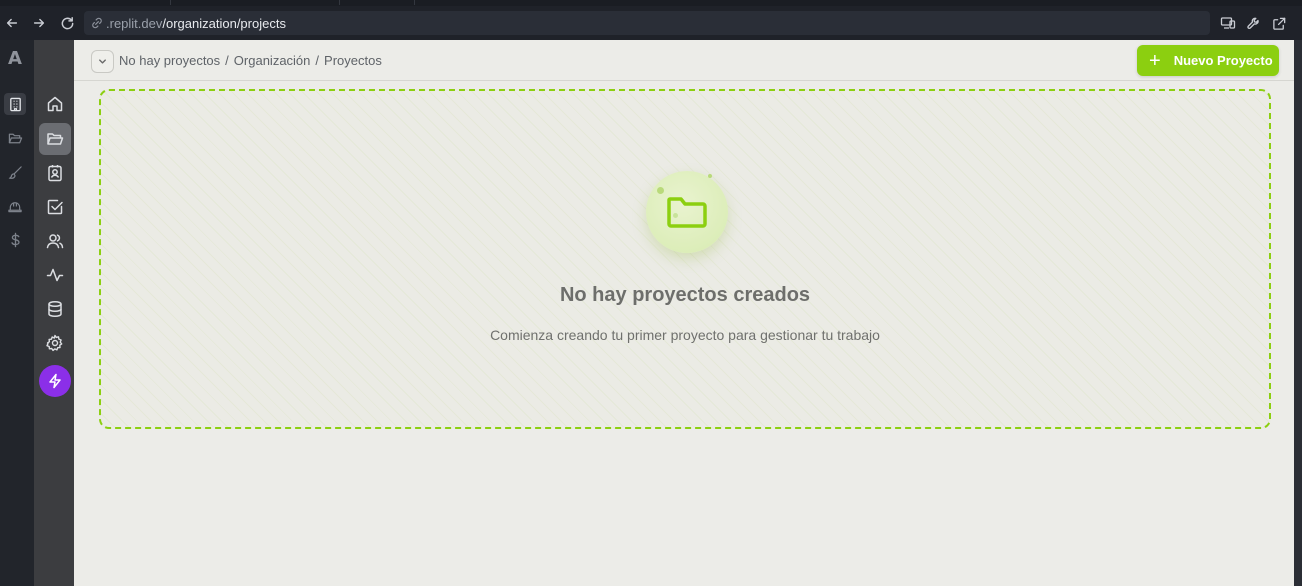 The image size is (1302, 586). What do you see at coordinates (685, 295) in the screenshot?
I see `empty-state-title: No hay proyectos creados` at bounding box center [685, 295].